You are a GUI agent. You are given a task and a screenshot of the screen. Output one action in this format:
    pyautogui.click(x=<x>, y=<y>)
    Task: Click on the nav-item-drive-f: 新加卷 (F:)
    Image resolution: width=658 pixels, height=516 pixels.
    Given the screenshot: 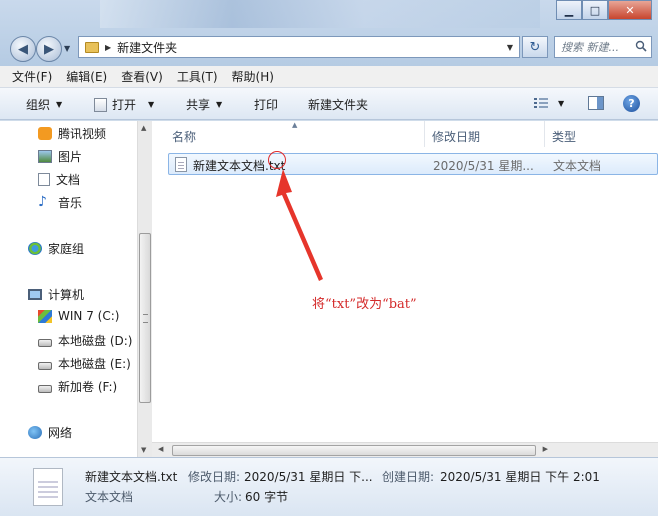 What is the action you would take?
    pyautogui.click(x=77, y=386)
    